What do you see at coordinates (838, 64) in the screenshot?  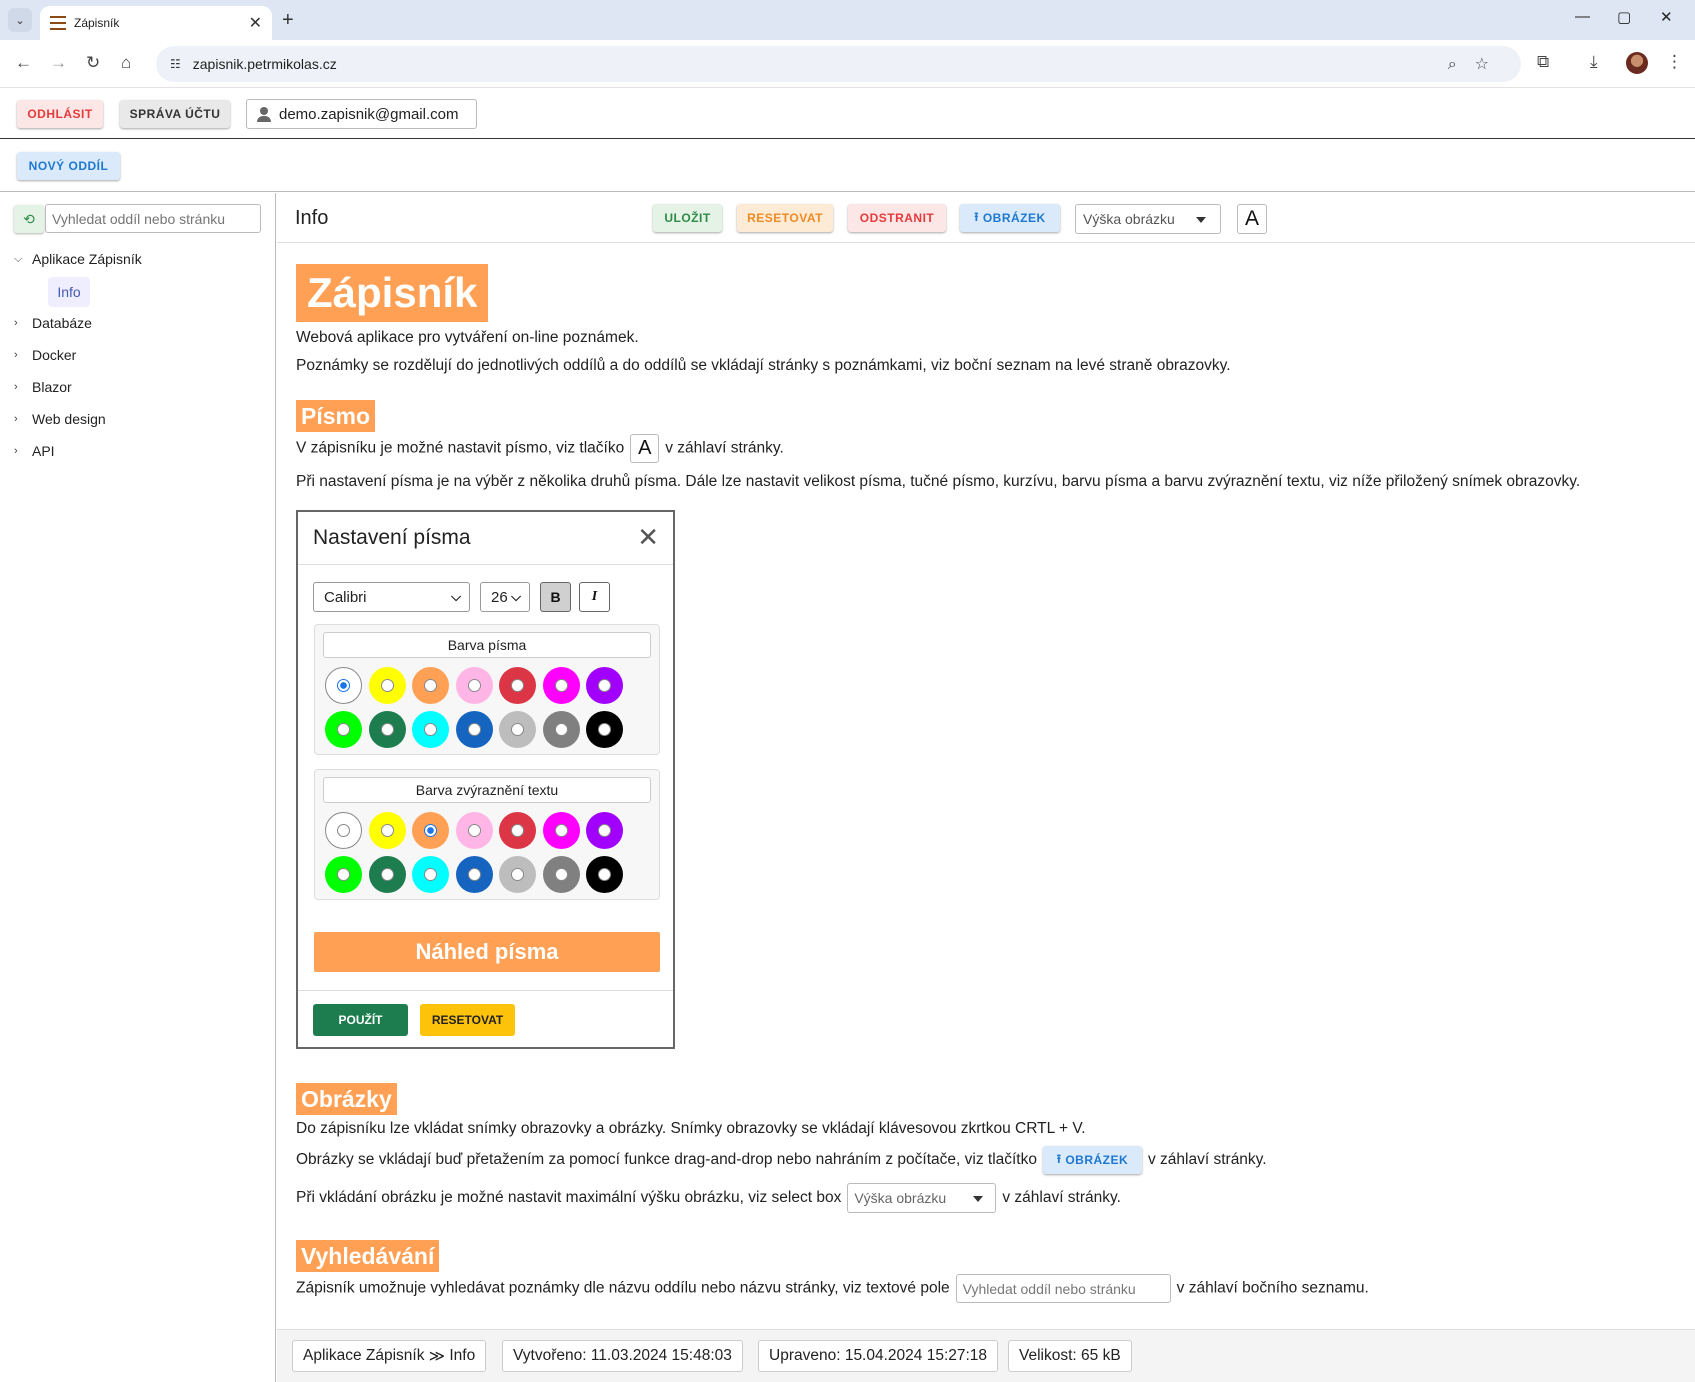 I see `address-bar: ☷ zapisnik.petrmikolas.cz ⌕☆` at bounding box center [838, 64].